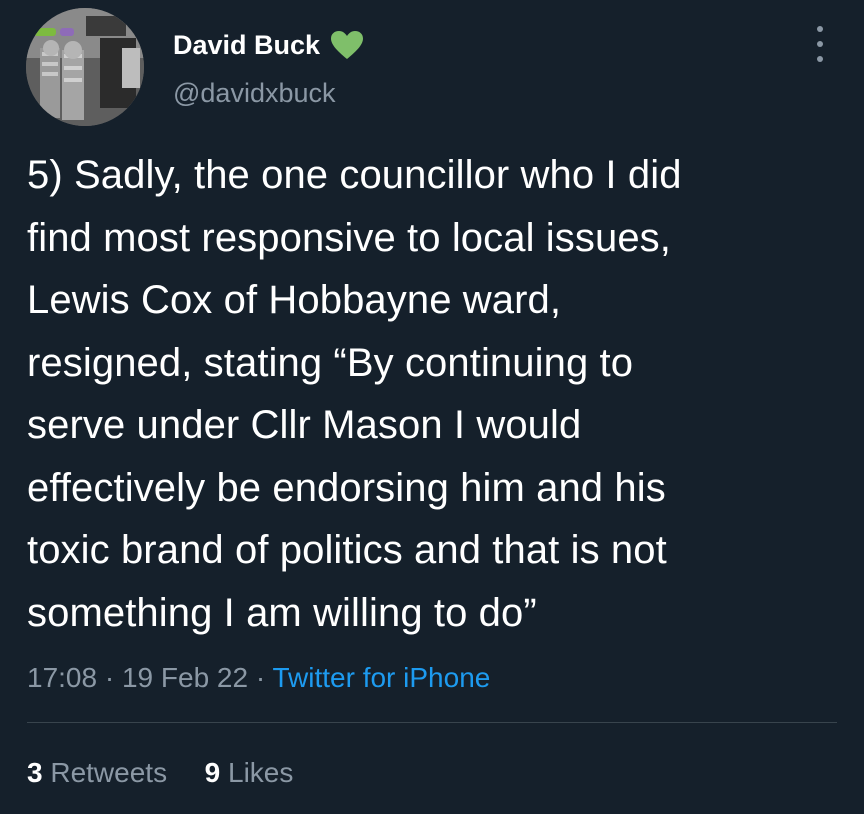 This screenshot has height=814, width=864. What do you see at coordinates (381, 677) in the screenshot?
I see `tweet-source-link: Twitter for iPhone` at bounding box center [381, 677].